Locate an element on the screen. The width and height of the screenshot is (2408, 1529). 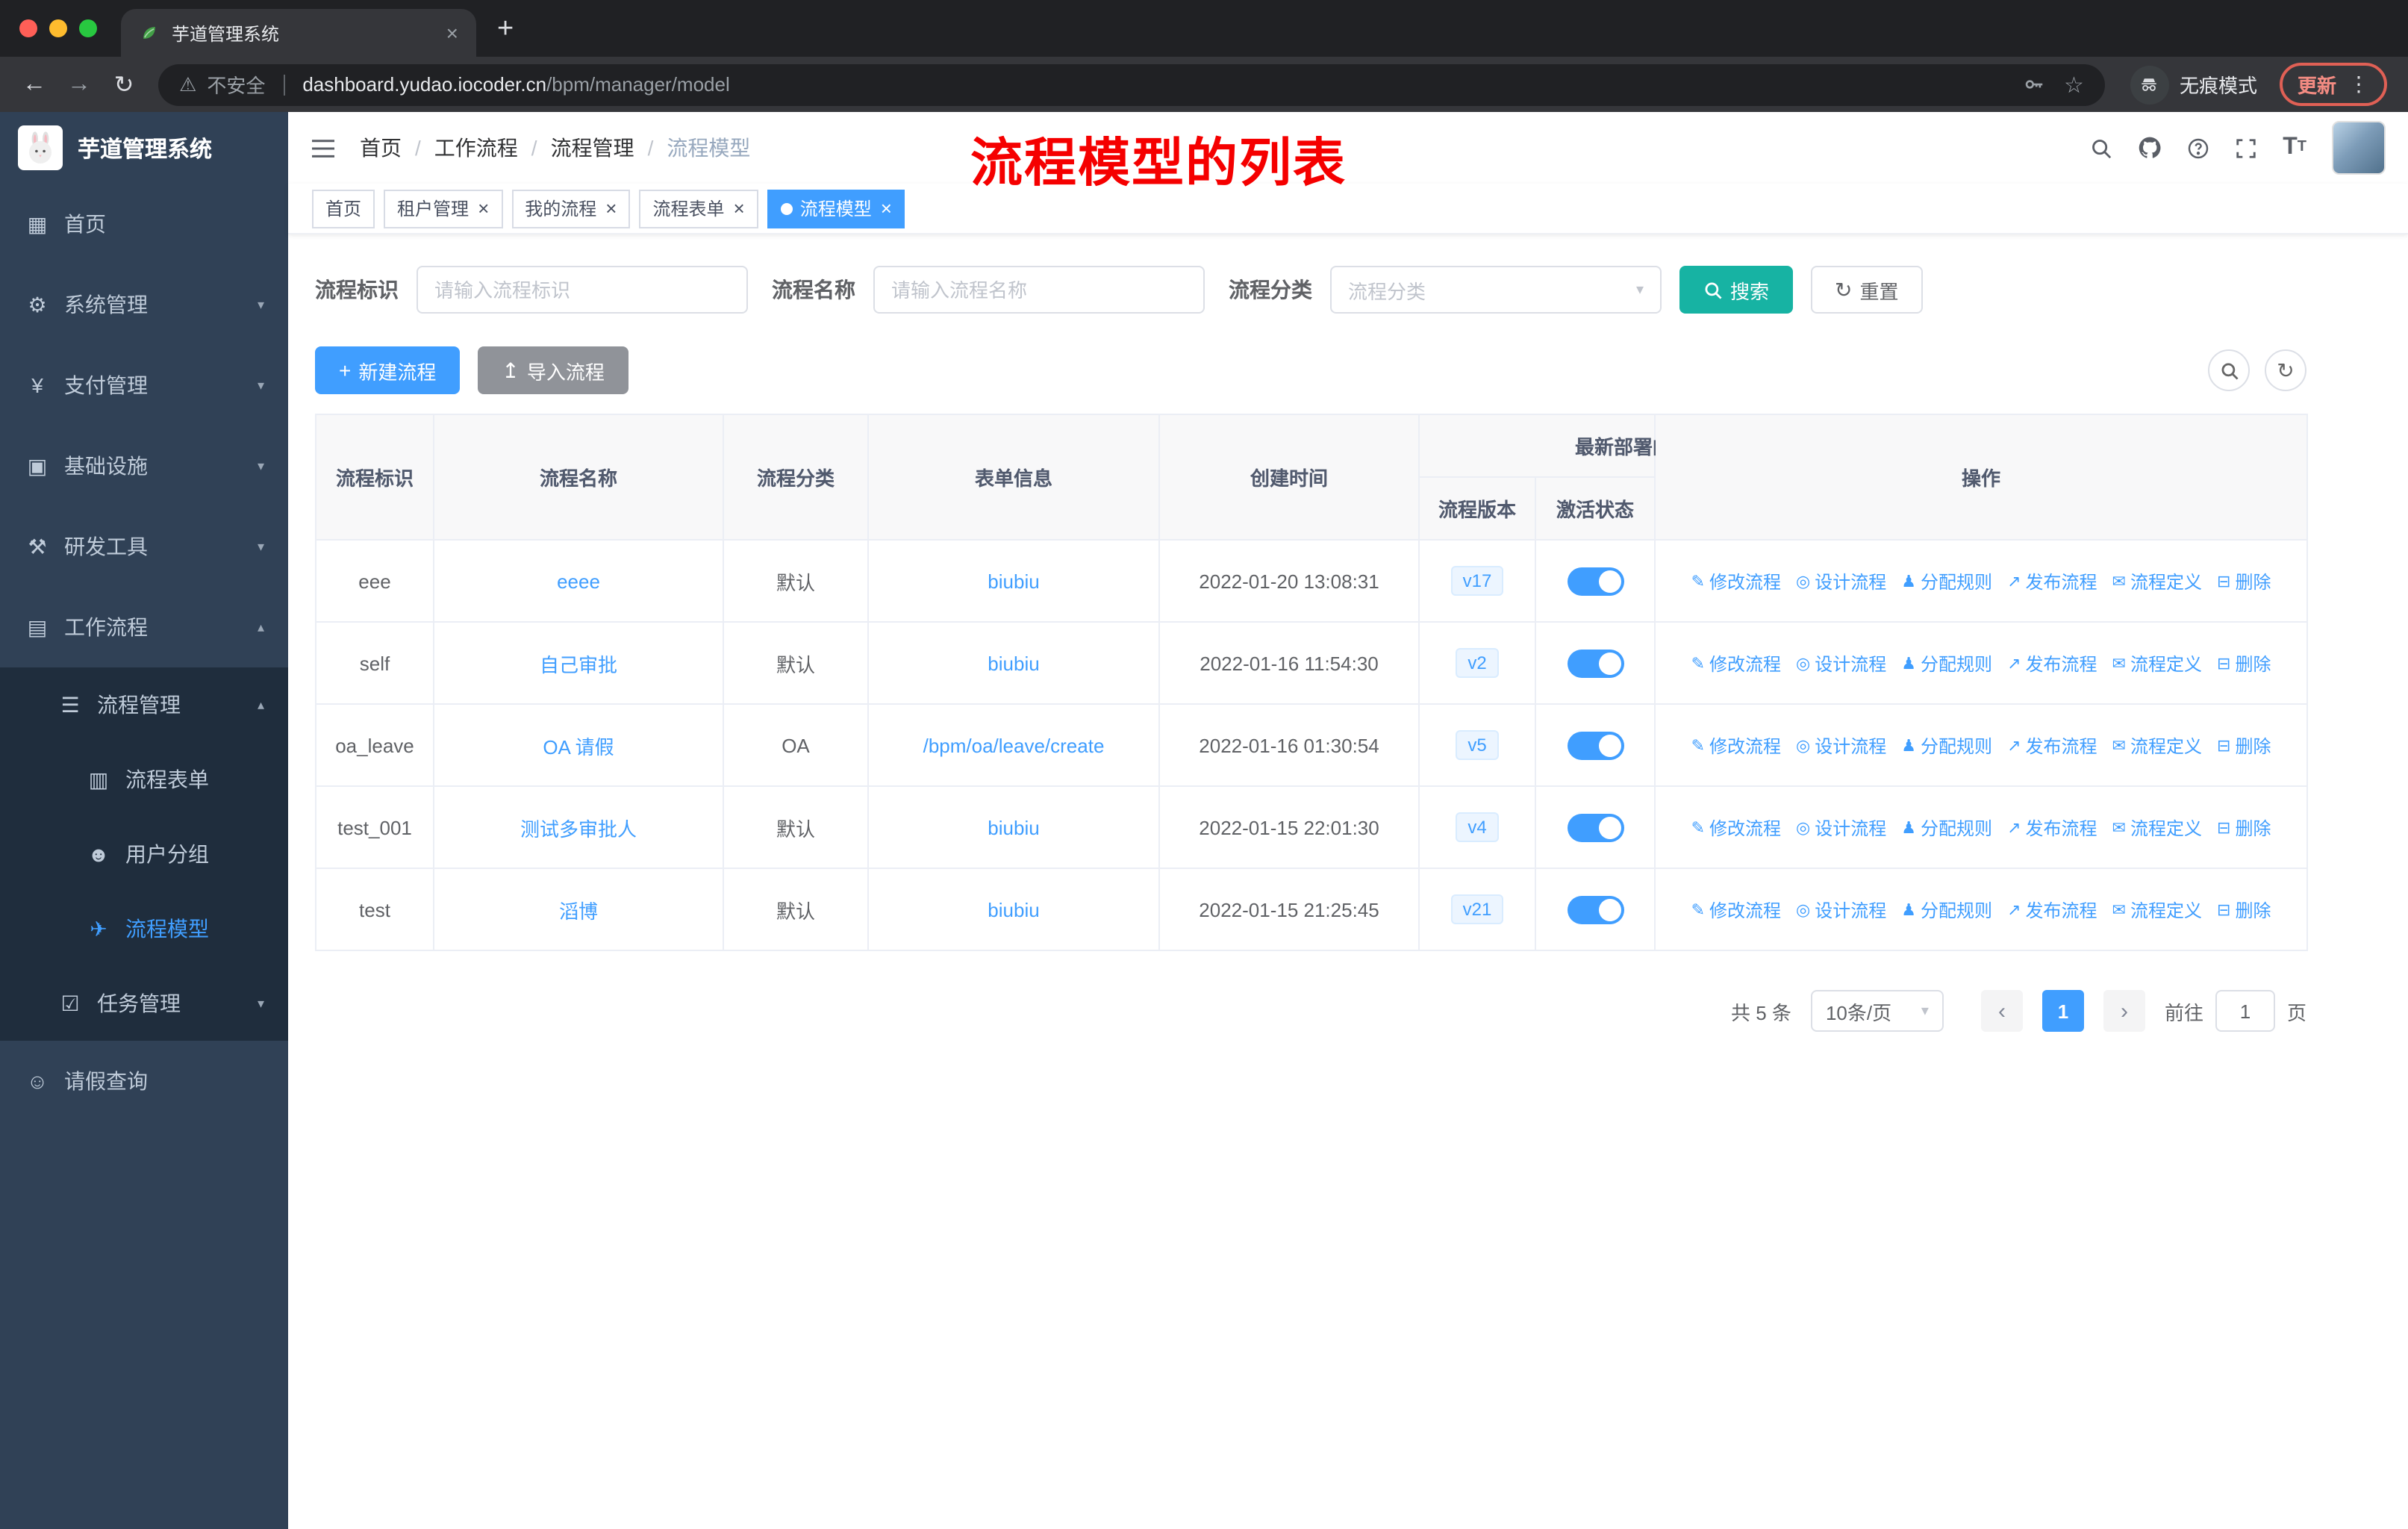
sidebar-item-process-model: ✈ 流程模型 is located at coordinates (144, 928).